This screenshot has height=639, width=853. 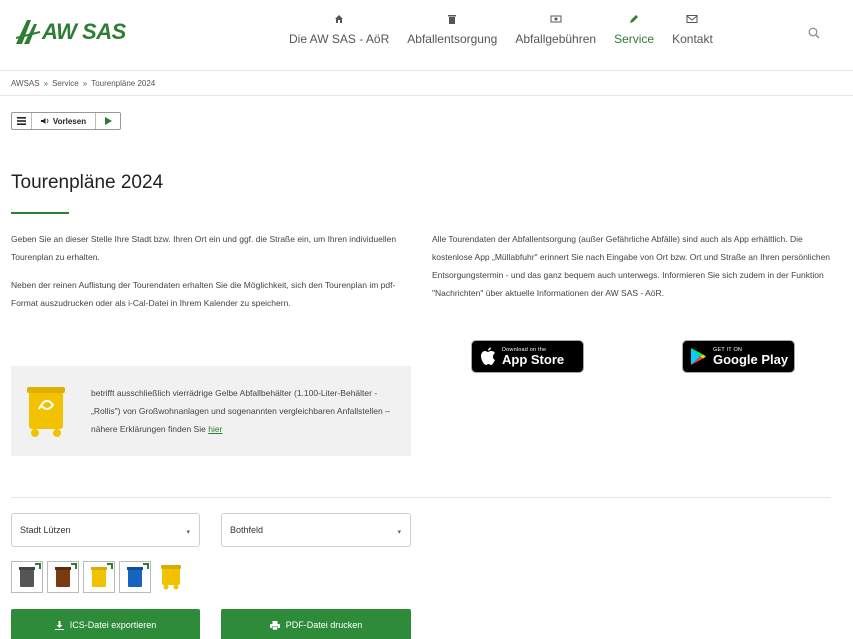 I want to click on nav-item-abfallgebuehren: Abfallgebühren, so click(x=555, y=28).